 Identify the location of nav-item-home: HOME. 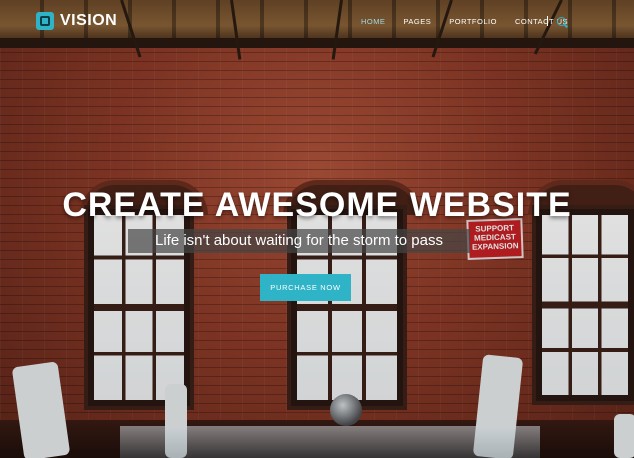
(373, 21).